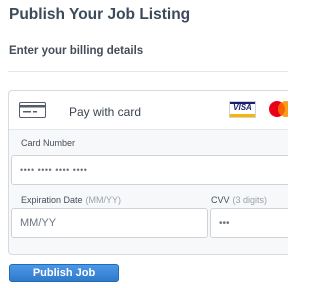  Describe the element at coordinates (32, 110) in the screenshot. I see `credit-card-icon` at that location.